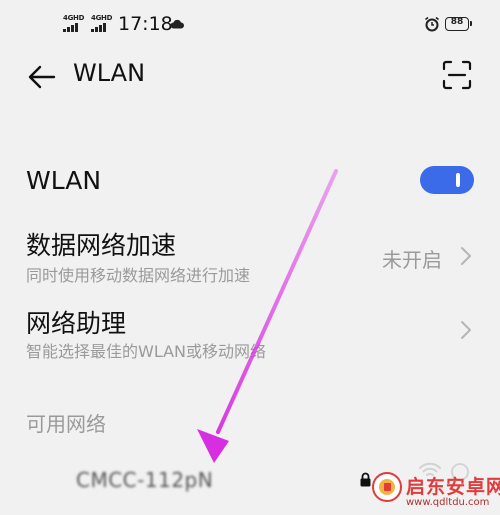  What do you see at coordinates (250, 183) in the screenshot?
I see `wlan-toggle-row: WLAN` at bounding box center [250, 183].